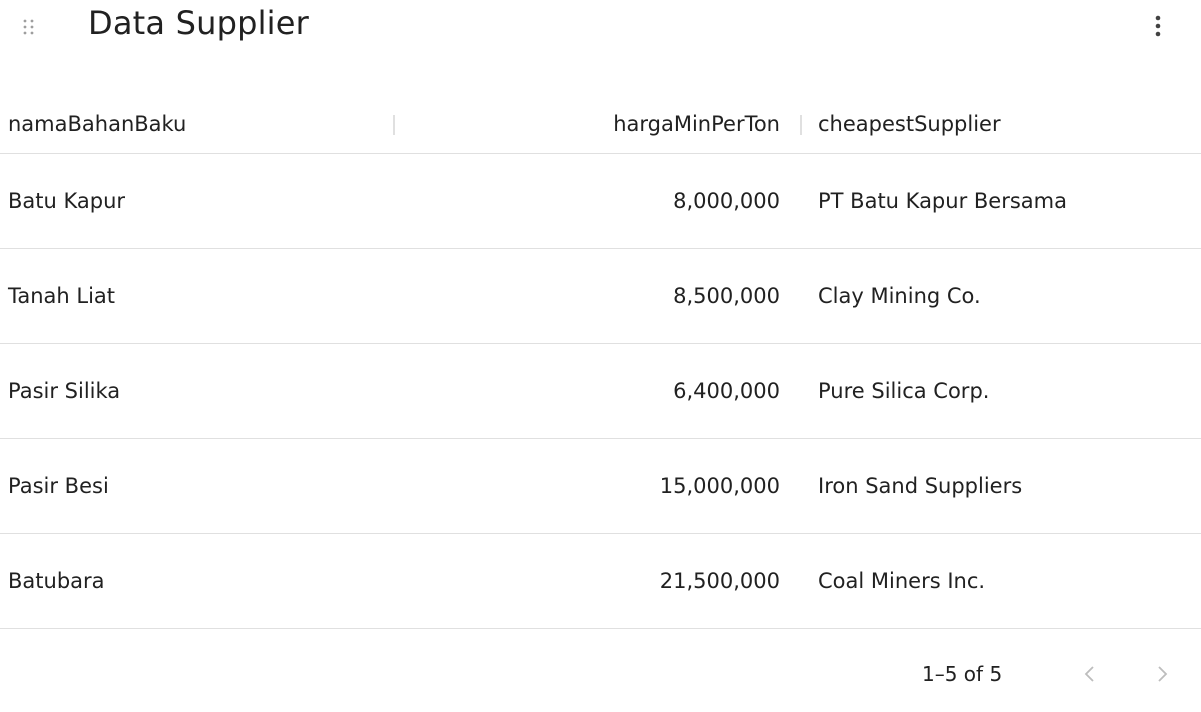 This screenshot has width=1201, height=712. Describe the element at coordinates (904, 391) in the screenshot. I see `cell-cheapestSupplier: Pure Silica Corp.` at that location.